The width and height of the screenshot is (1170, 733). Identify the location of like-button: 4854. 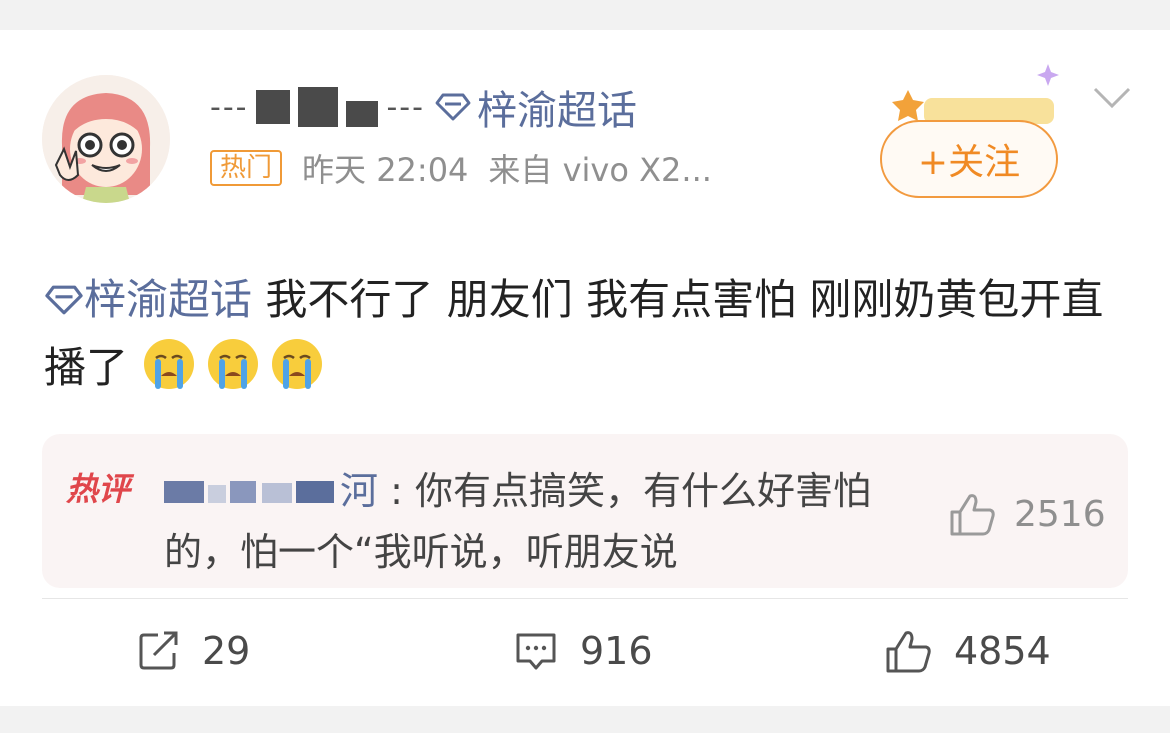
(967, 651).